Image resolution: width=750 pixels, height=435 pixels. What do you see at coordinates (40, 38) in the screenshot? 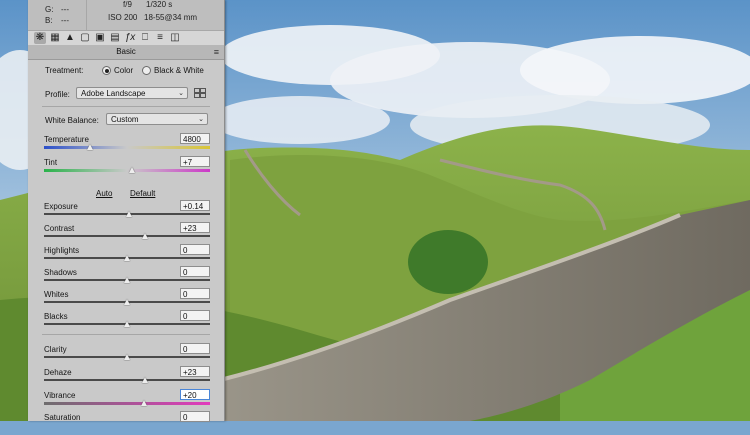
I see `basic-icon: ❋` at bounding box center [40, 38].